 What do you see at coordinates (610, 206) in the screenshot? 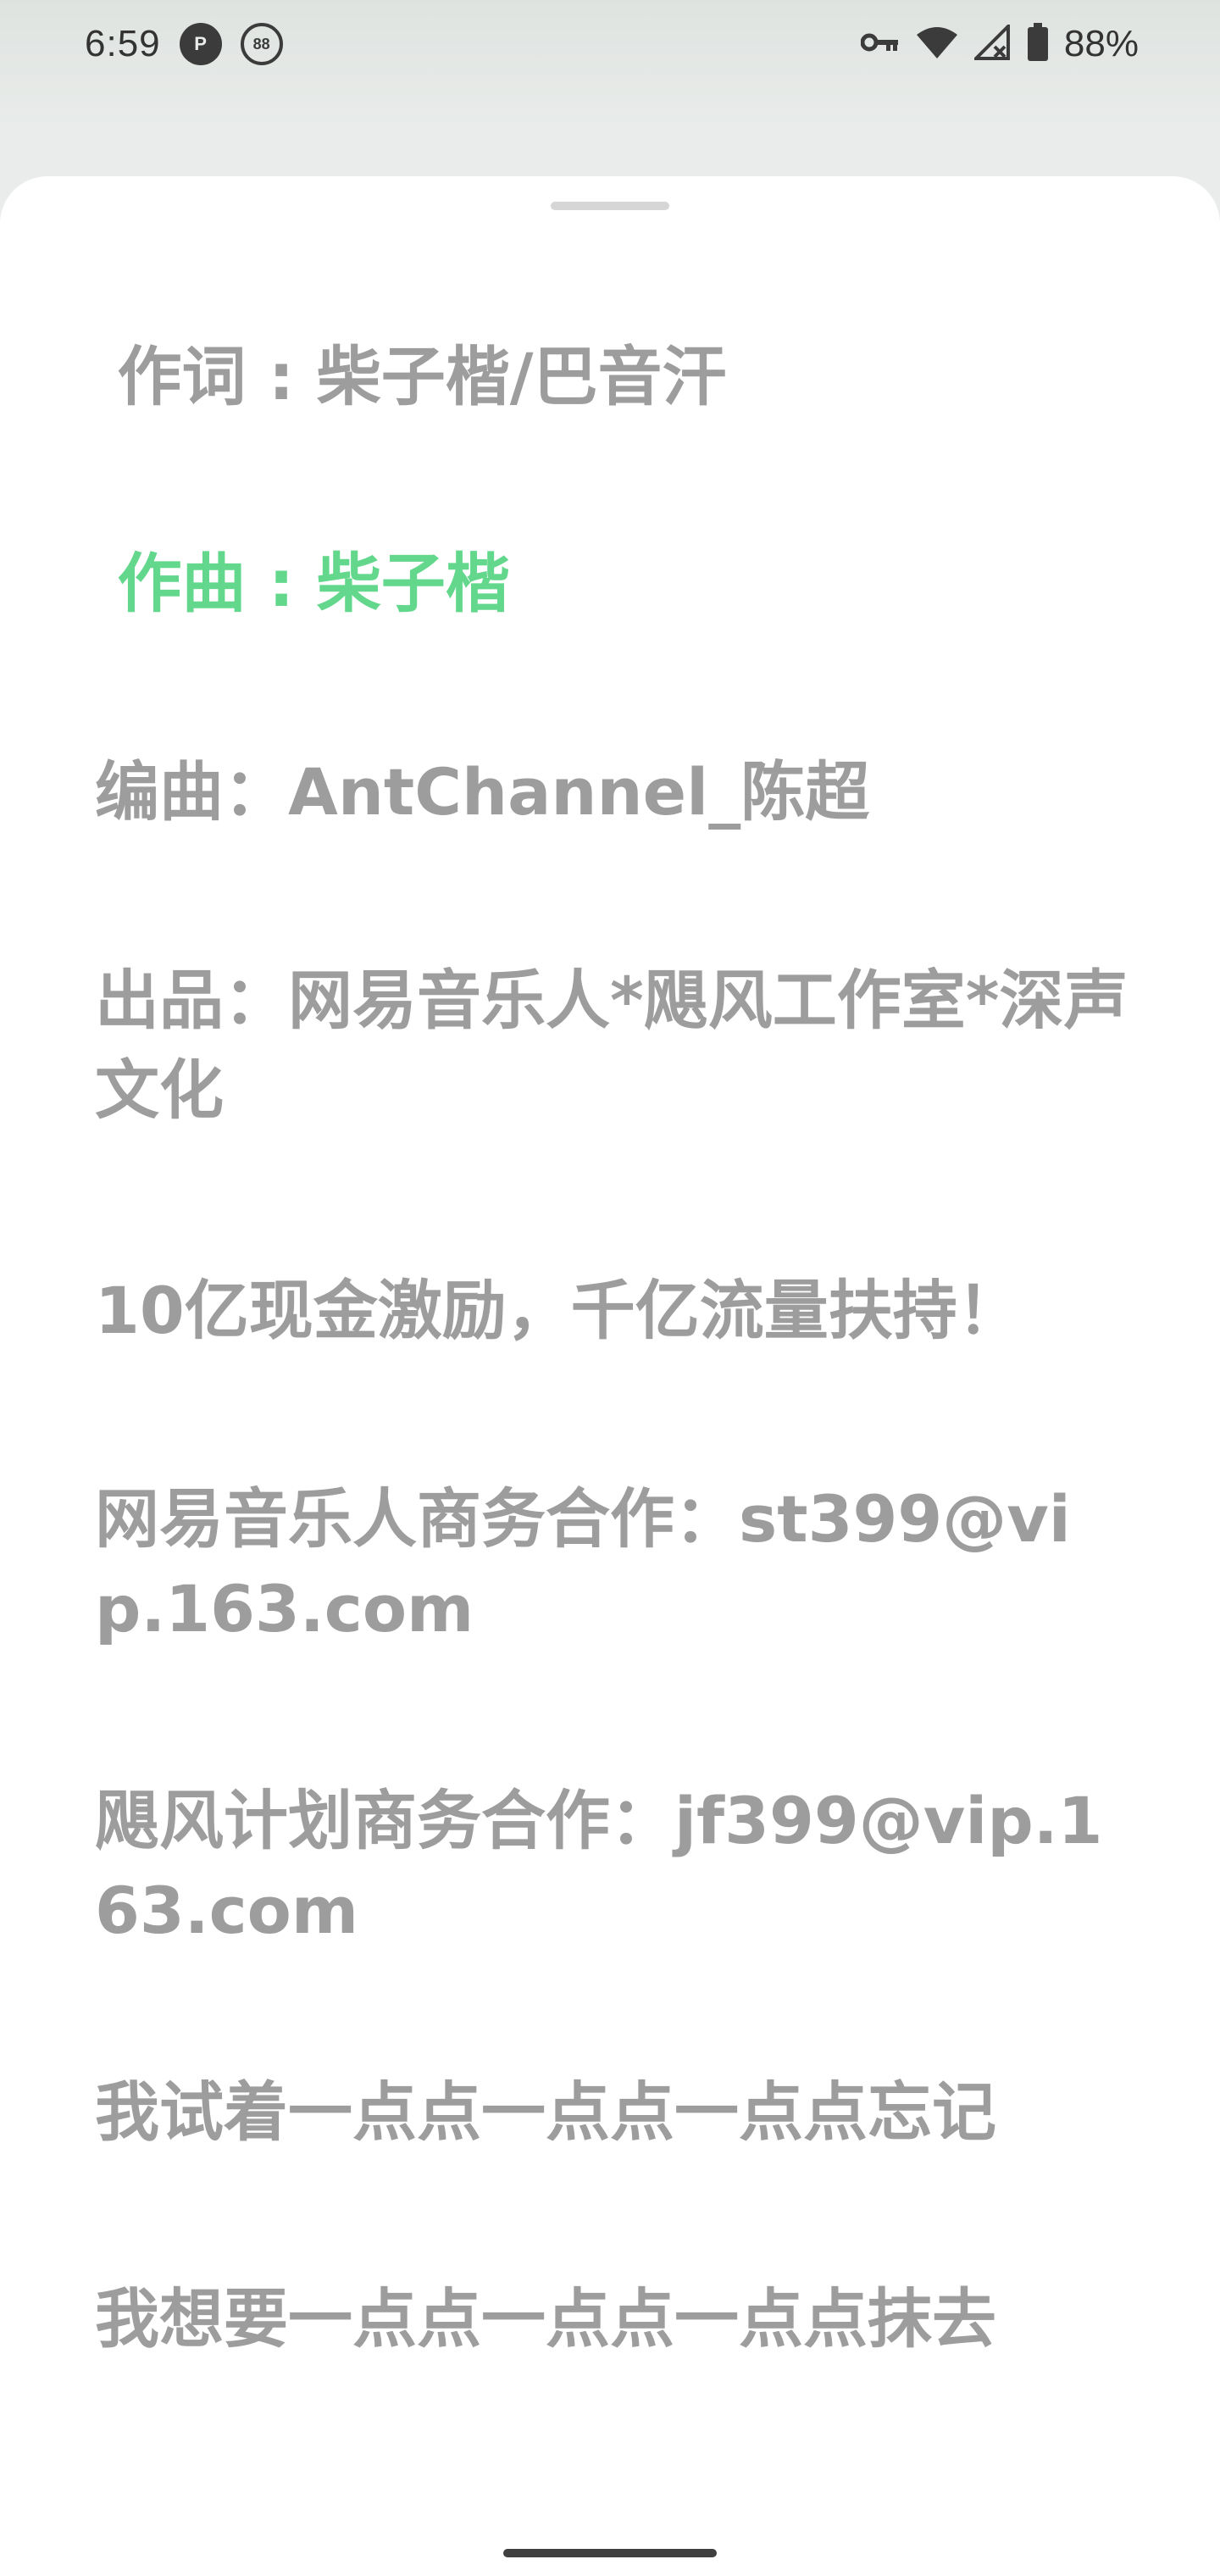
I see `sheet-drag-handle` at bounding box center [610, 206].